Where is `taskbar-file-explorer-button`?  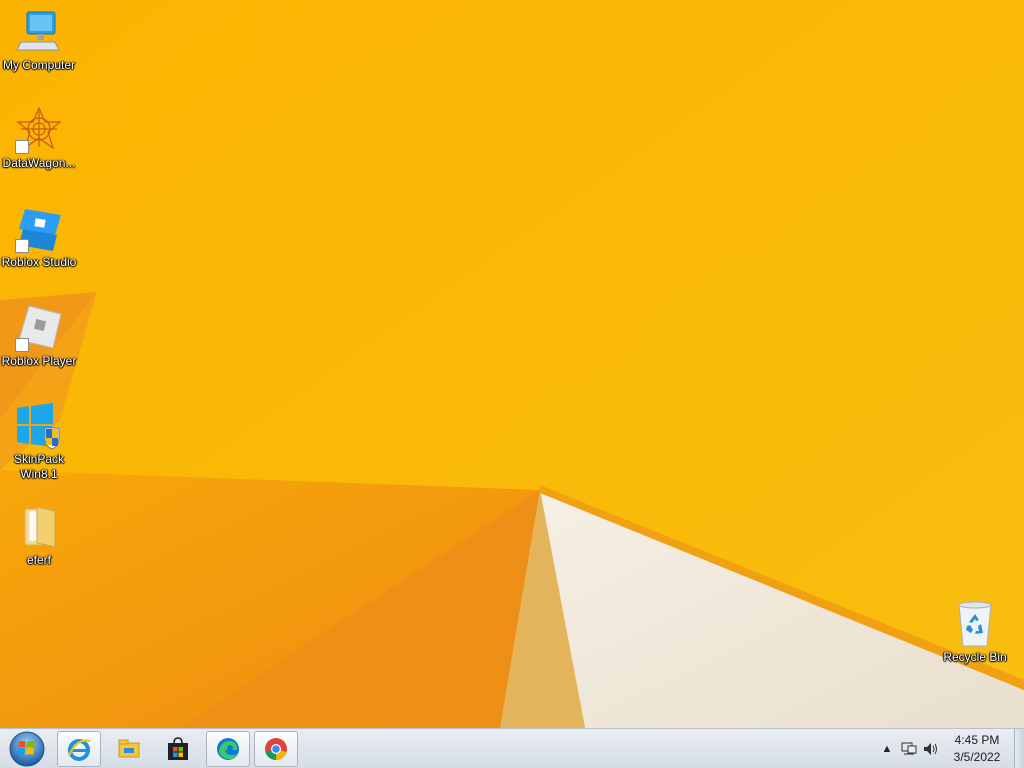
taskbar-file-explorer-button is located at coordinates (129, 749).